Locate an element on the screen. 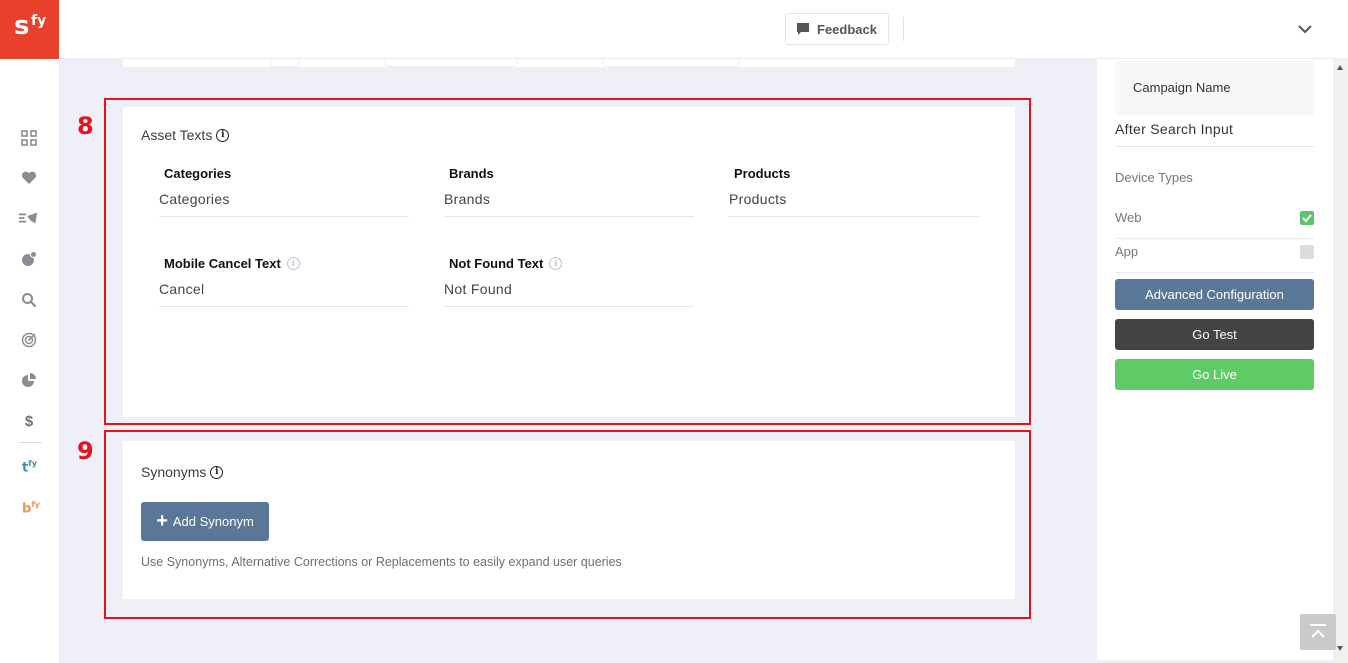 This screenshot has height=663, width=1348. page-scrollbar is located at coordinates (1340, 361).